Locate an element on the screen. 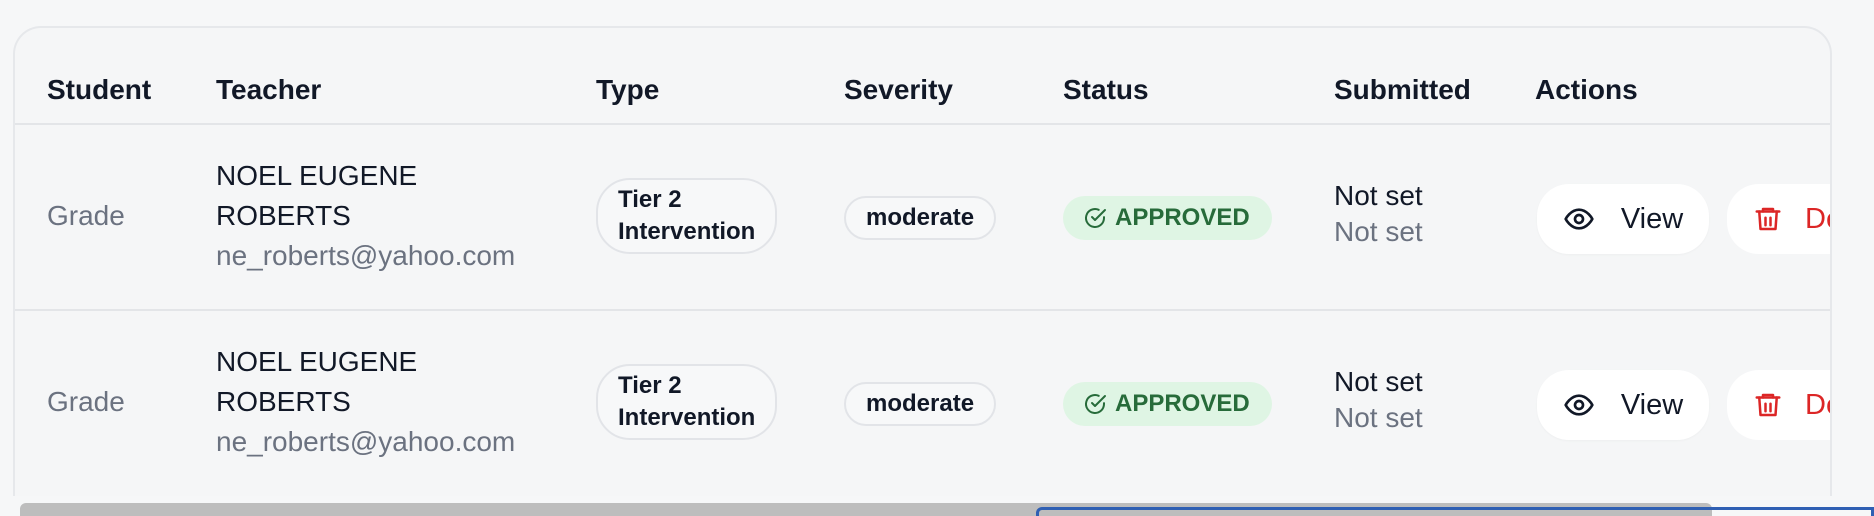  header-severity: Severity is located at coordinates (898, 89).